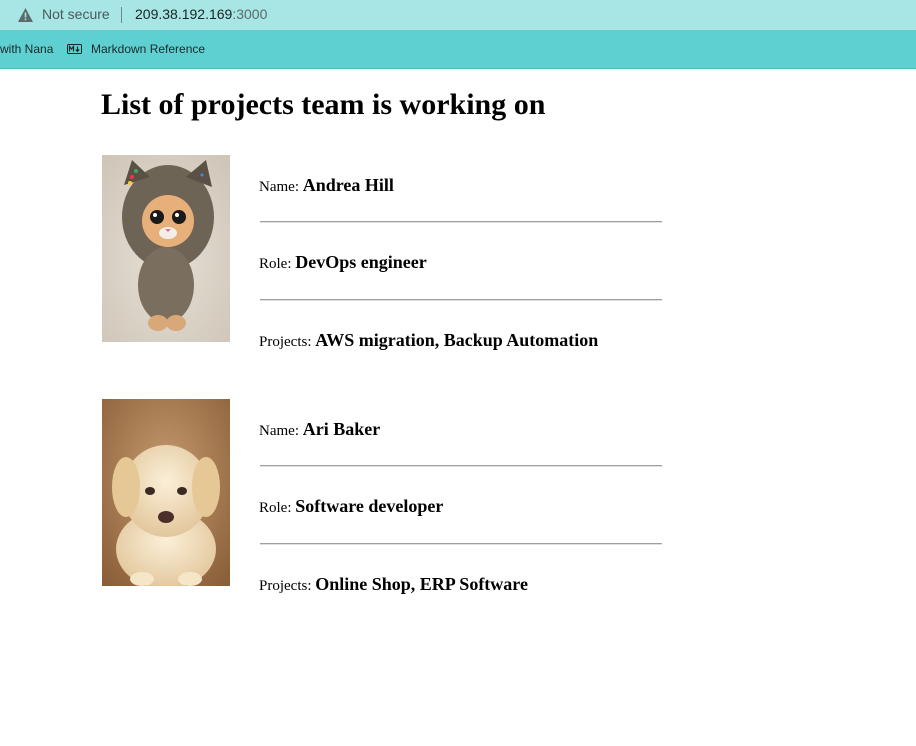 Image resolution: width=916 pixels, height=746 pixels. I want to click on role-row: Role: DevOps engineer, so click(343, 262).